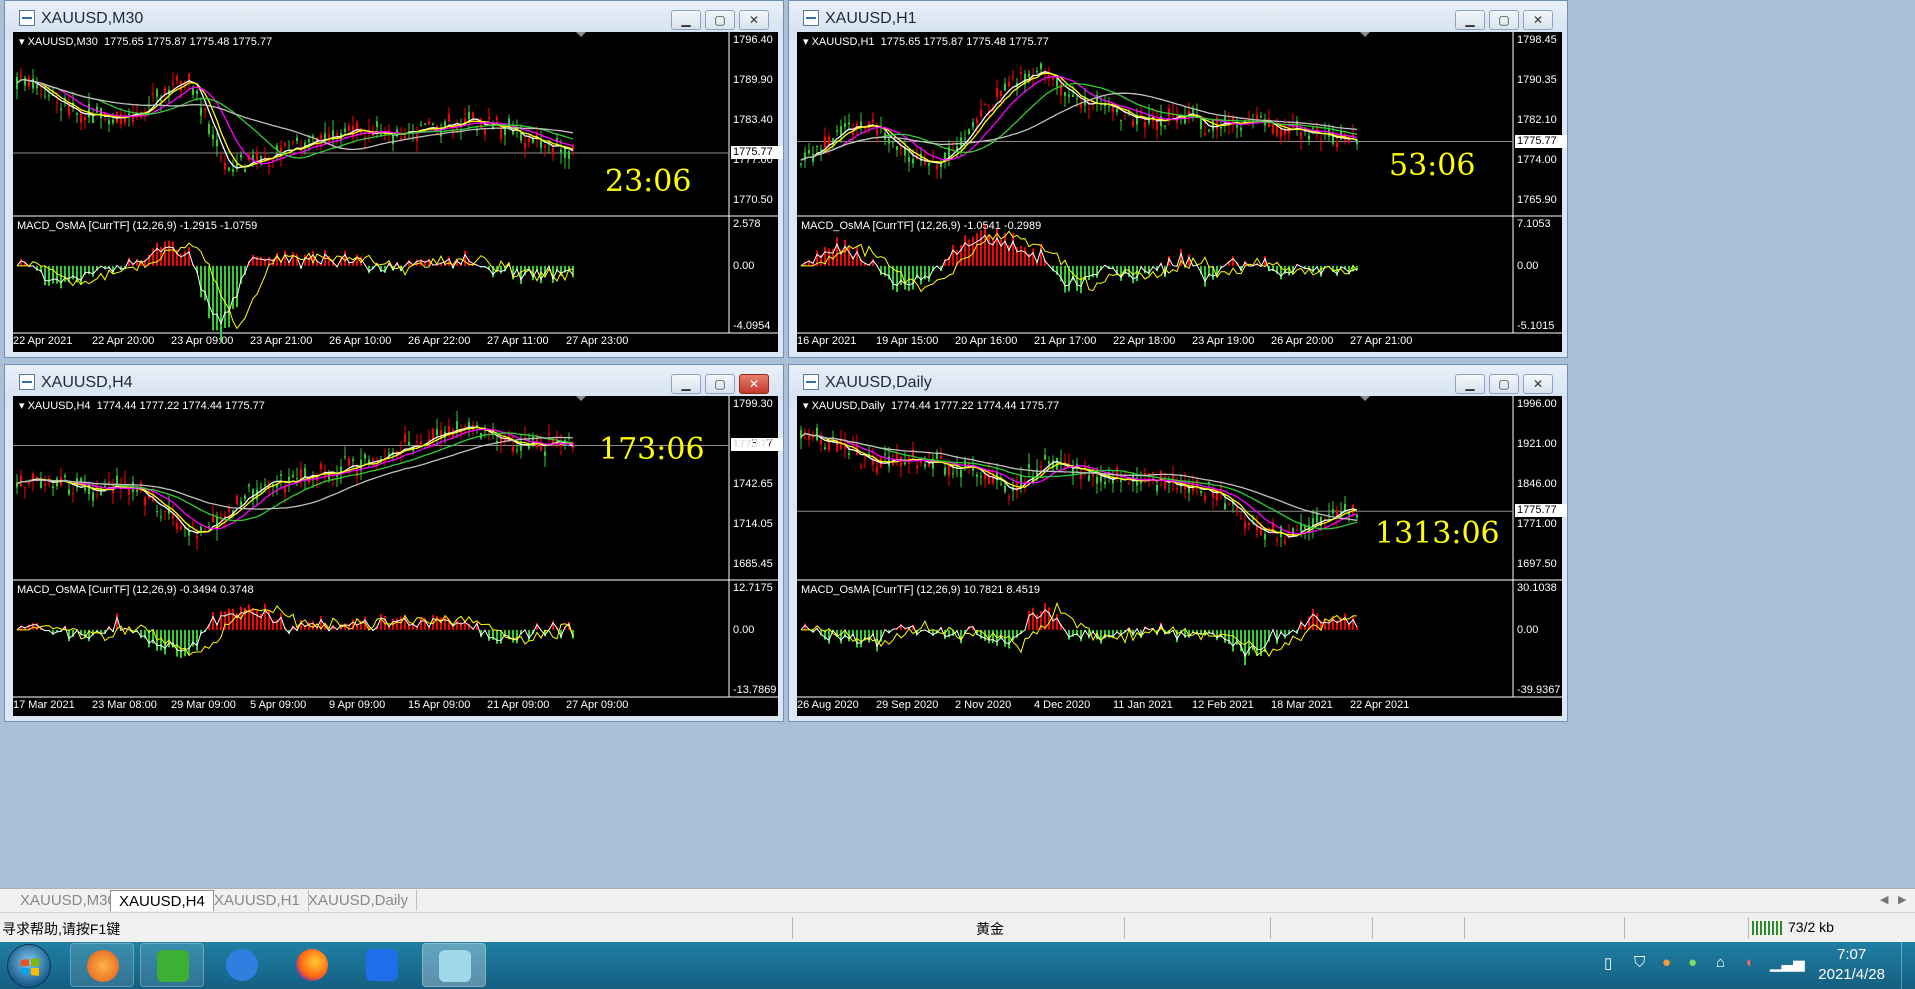 The width and height of the screenshot is (1915, 989). Describe the element at coordinates (92, 18) in the screenshot. I see `window-title: XAUUSD,M30` at that location.